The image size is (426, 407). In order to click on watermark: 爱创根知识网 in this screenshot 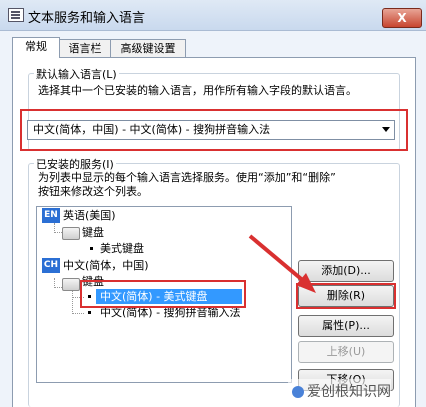, I will do `click(339, 392)`.